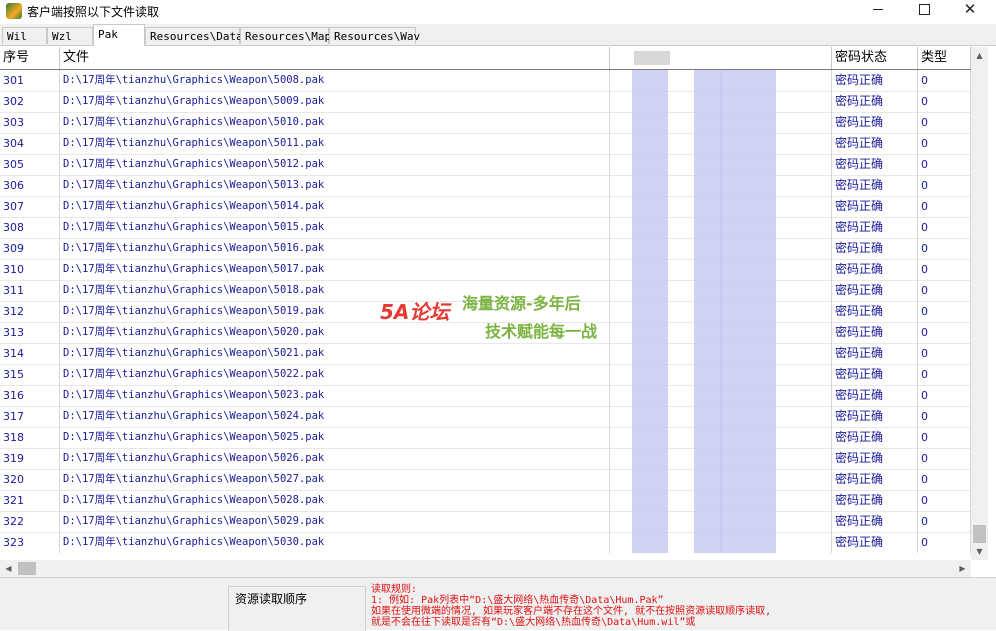 This screenshot has width=996, height=631. I want to click on horizontal-scrollbar: ◀ ▶, so click(485, 568).